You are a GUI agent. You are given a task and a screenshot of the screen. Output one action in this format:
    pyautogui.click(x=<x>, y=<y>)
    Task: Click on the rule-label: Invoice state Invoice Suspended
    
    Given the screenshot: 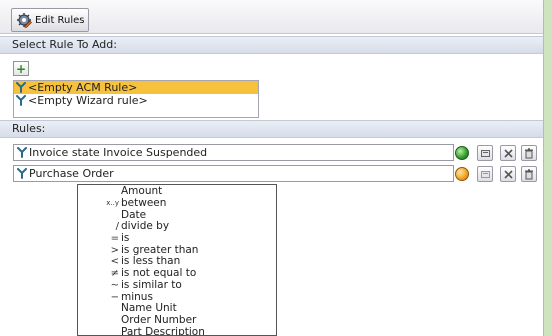 What is the action you would take?
    pyautogui.click(x=118, y=152)
    